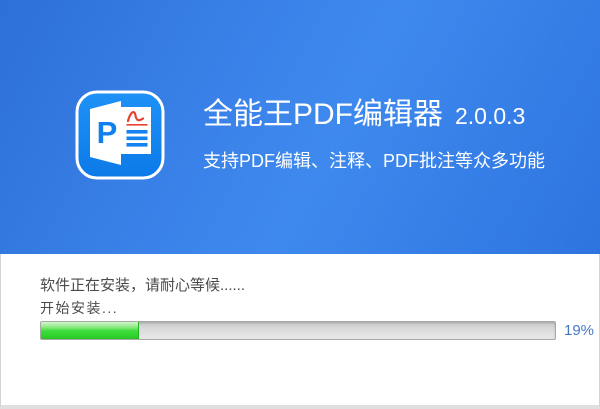  I want to click on progress-bar-fill, so click(90, 330).